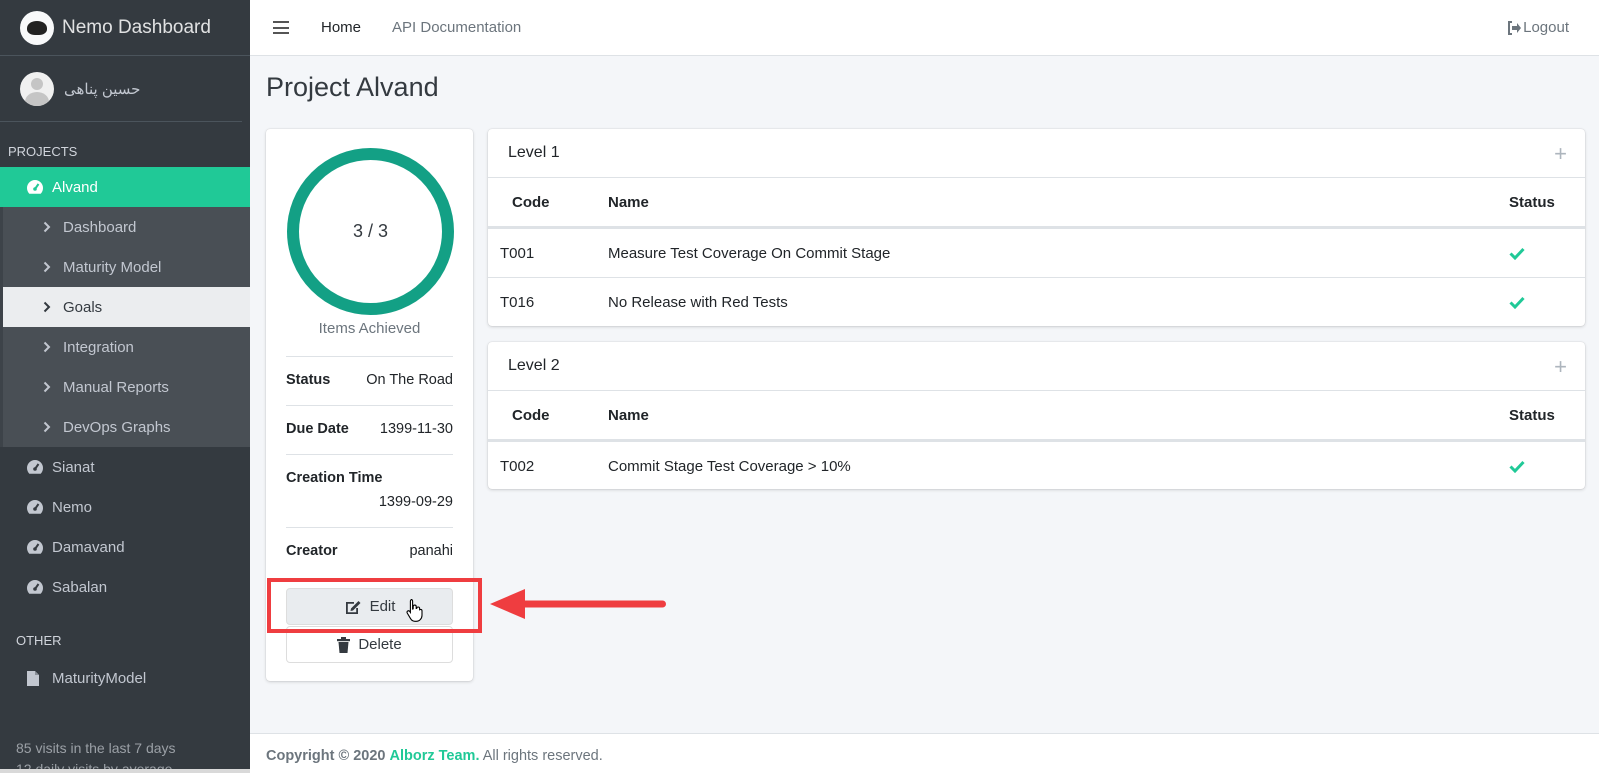  I want to click on sidebar-item-label: DevOps Graphs, so click(117, 427).